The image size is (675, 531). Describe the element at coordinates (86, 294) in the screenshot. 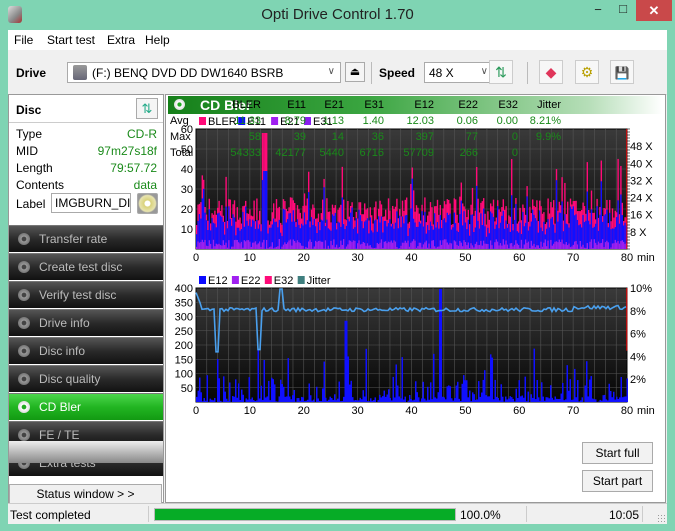

I see `sidebar-item-verify-test-disc: Verify test disc` at that location.